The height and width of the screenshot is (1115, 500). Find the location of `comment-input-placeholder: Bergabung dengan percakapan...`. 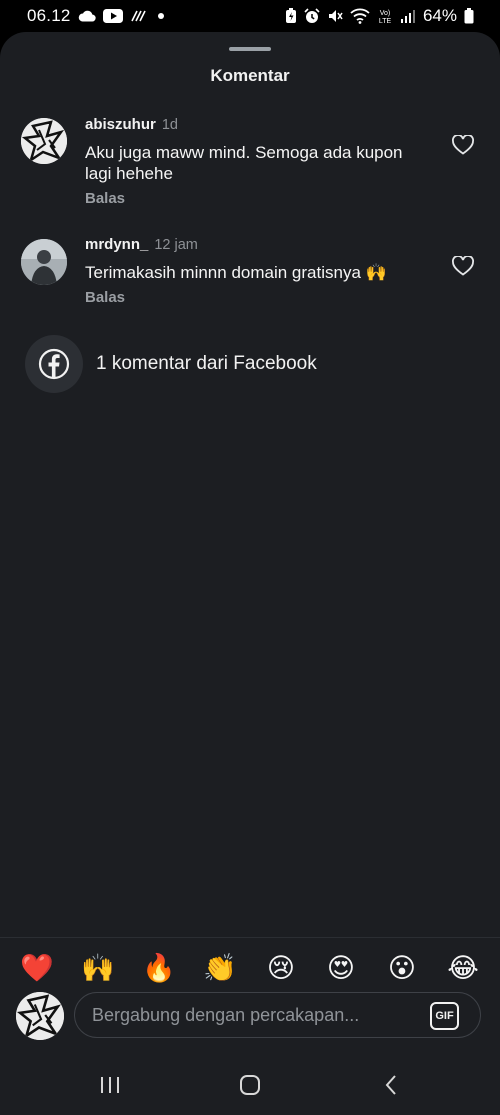

comment-input-placeholder: Bergabung dengan percakapan... is located at coordinates (226, 1015).